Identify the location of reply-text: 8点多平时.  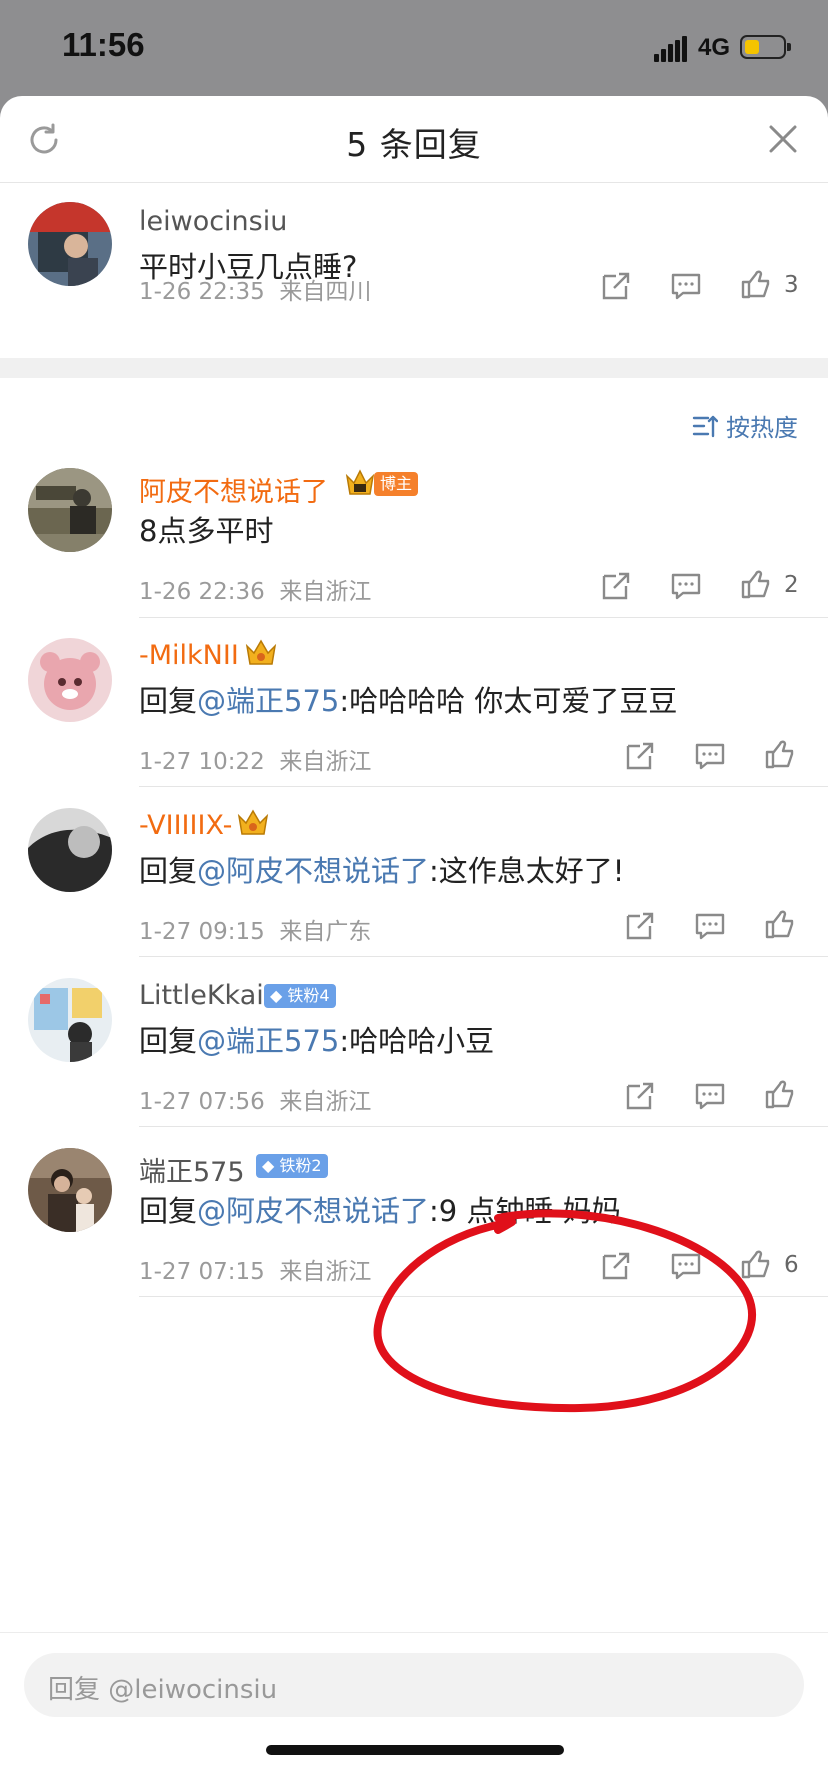
(206, 531).